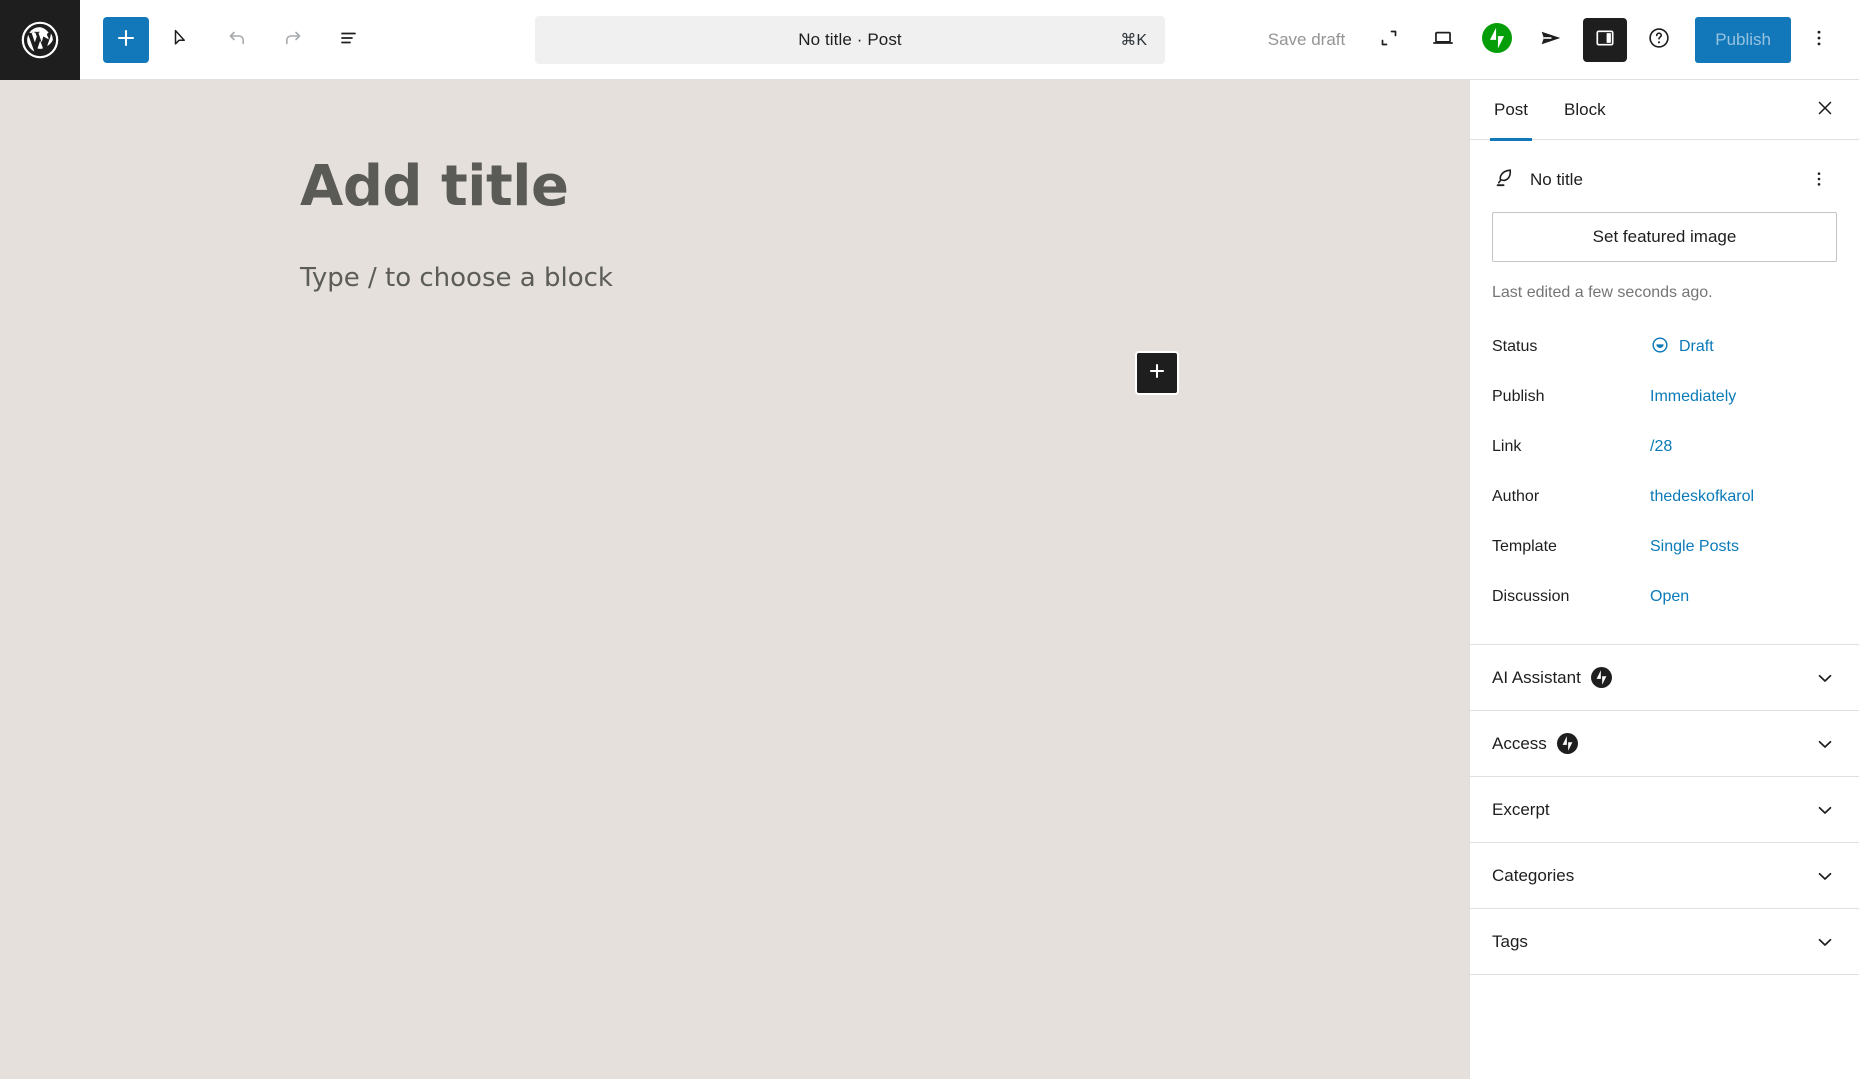 The image size is (1859, 1079). I want to click on expand-preview-icon, so click(1389, 39).